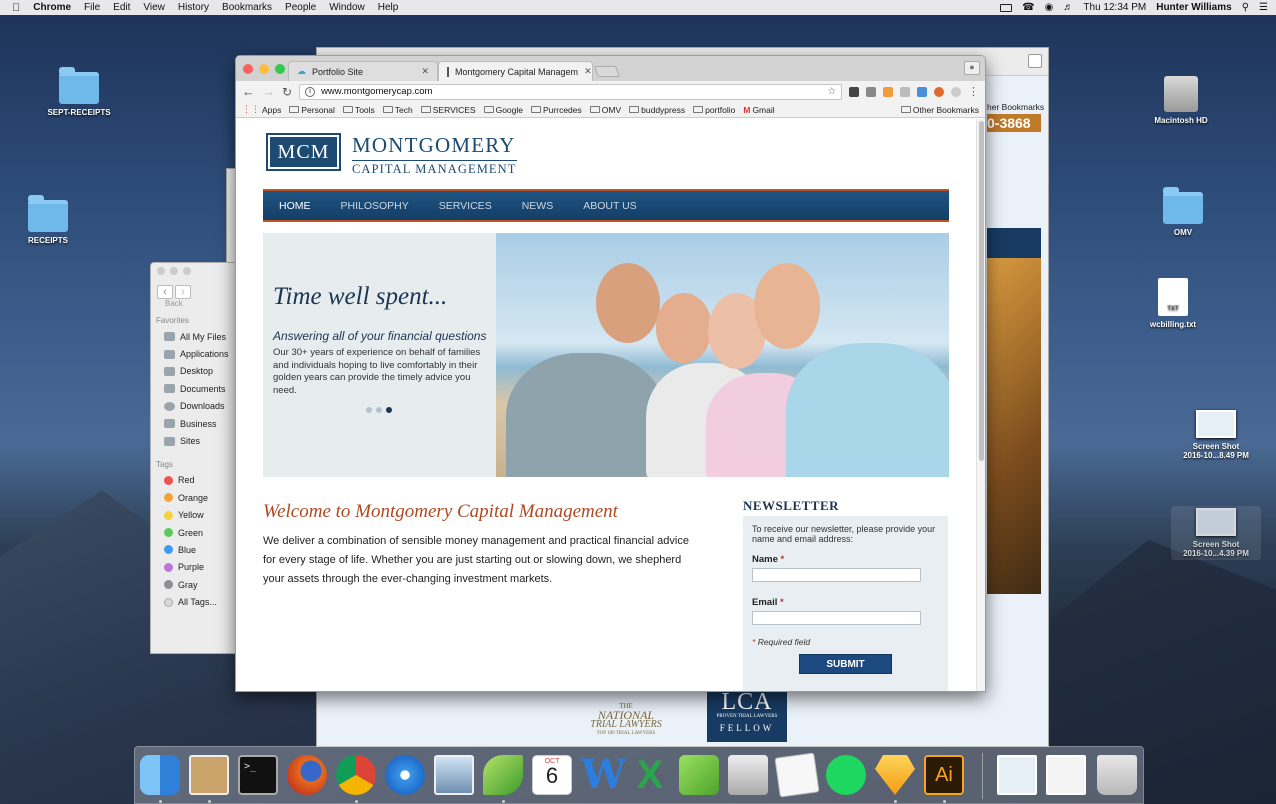 The image size is (1276, 804). Describe the element at coordinates (538, 206) in the screenshot. I see `nav-news: NEWS` at that location.